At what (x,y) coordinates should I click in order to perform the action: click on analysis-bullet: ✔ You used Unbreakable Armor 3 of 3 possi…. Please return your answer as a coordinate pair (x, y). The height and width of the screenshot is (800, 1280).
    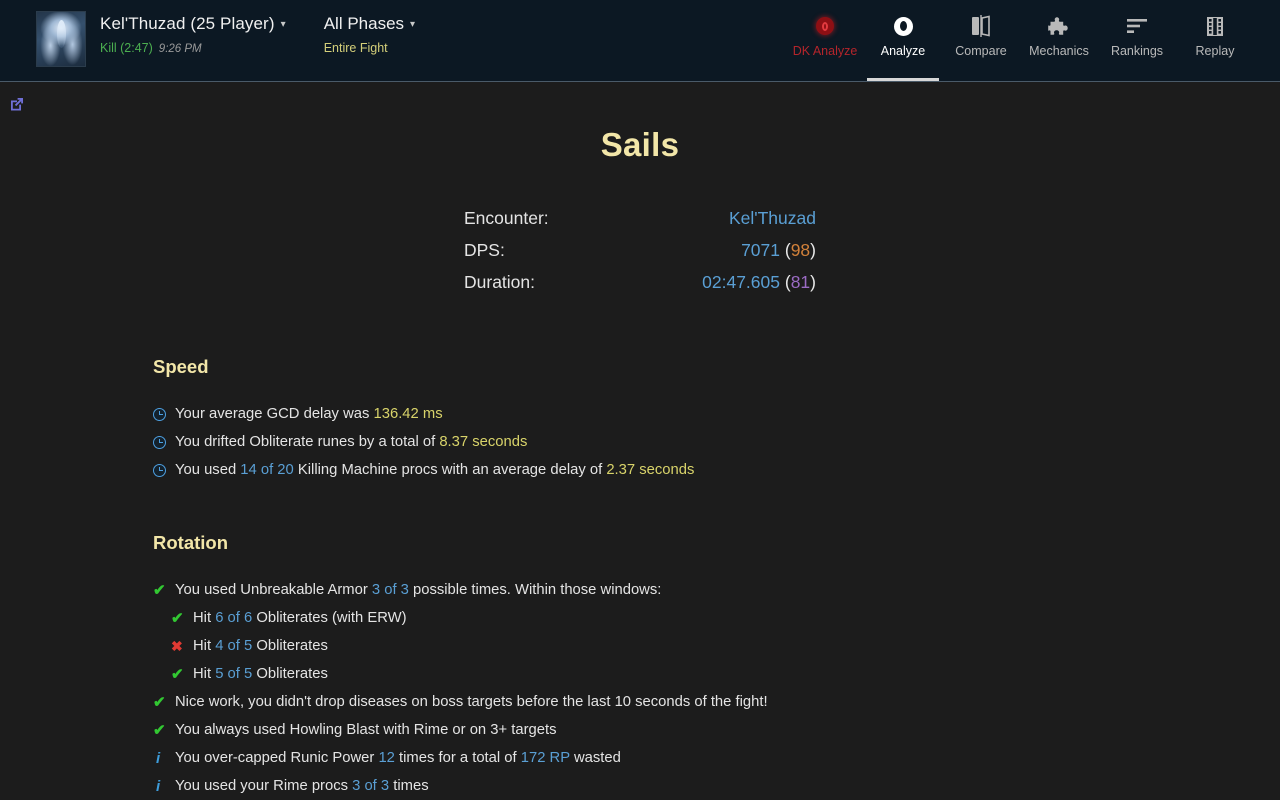
    Looking at the image, I should click on (696, 590).